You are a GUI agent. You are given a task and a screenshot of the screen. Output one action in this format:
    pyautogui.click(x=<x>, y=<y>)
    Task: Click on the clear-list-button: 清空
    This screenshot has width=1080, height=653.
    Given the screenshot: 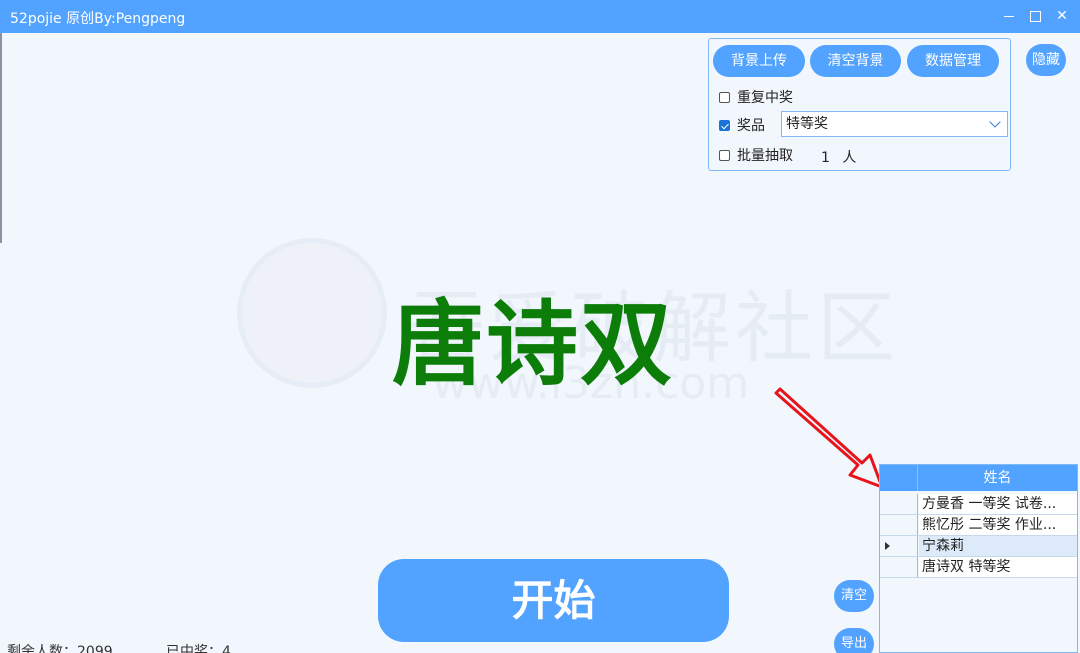 What is the action you would take?
    pyautogui.click(x=854, y=596)
    